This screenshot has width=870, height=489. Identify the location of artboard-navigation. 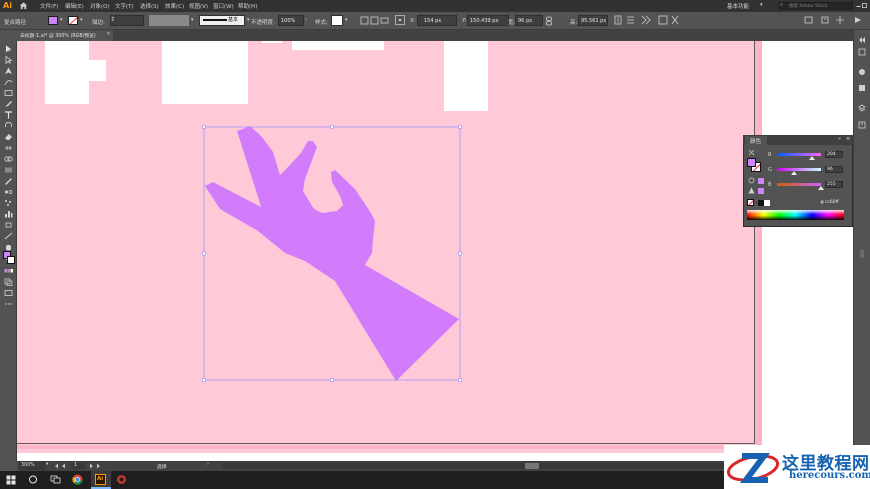
(112, 466).